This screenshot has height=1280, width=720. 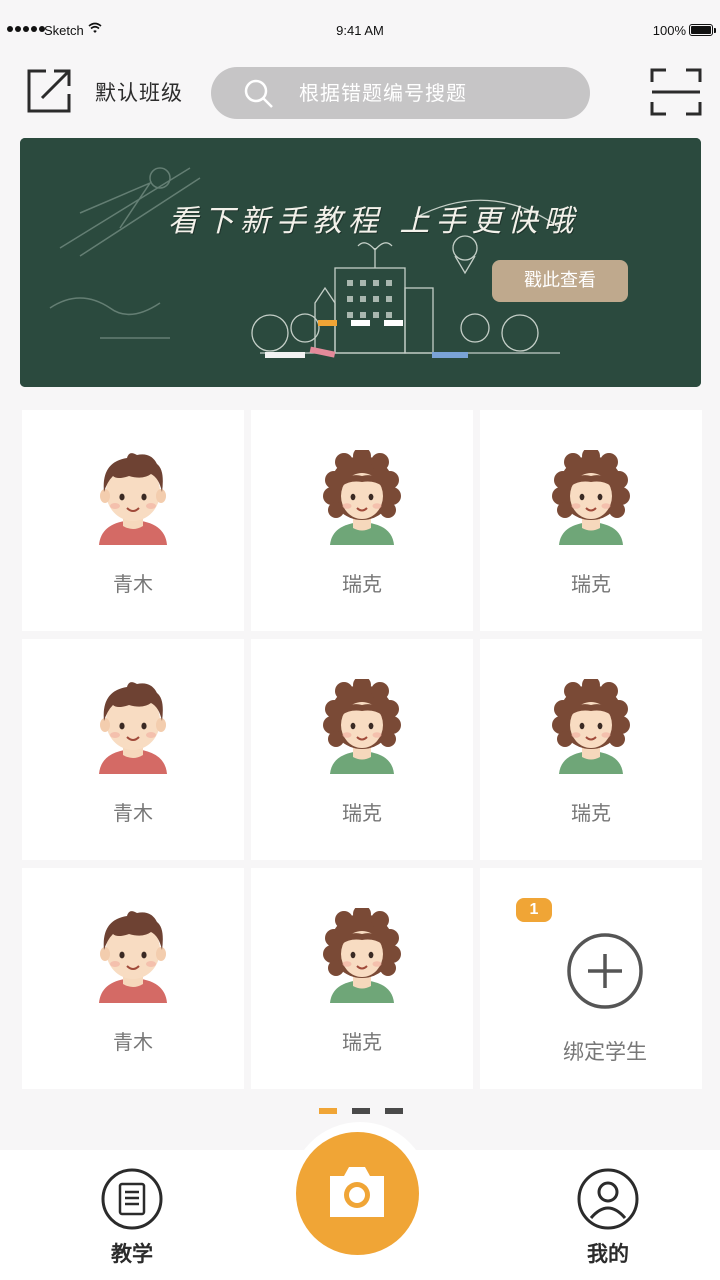 What do you see at coordinates (608, 1199) in the screenshot?
I see `profile-icon` at bounding box center [608, 1199].